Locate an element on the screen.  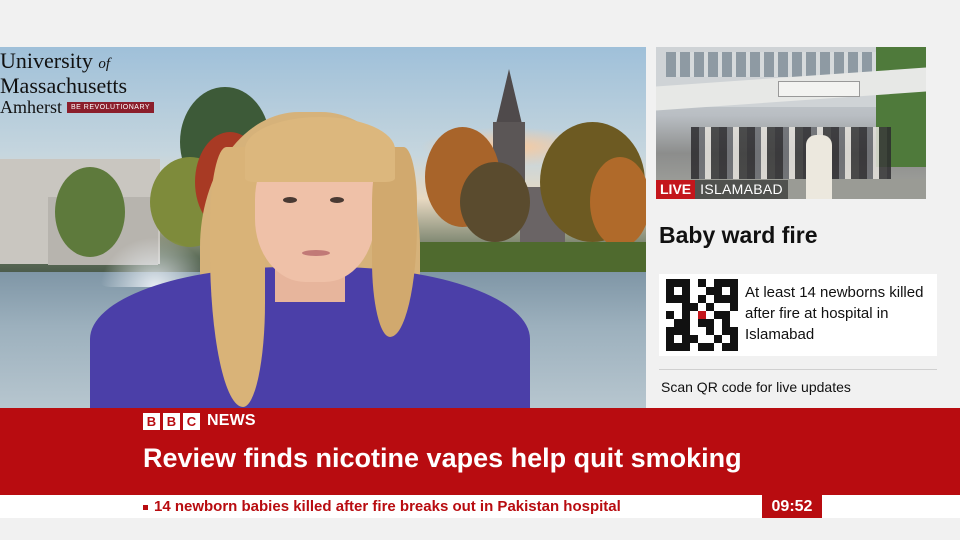
bbc-logo-letter: C is located at coordinates (191, 421).